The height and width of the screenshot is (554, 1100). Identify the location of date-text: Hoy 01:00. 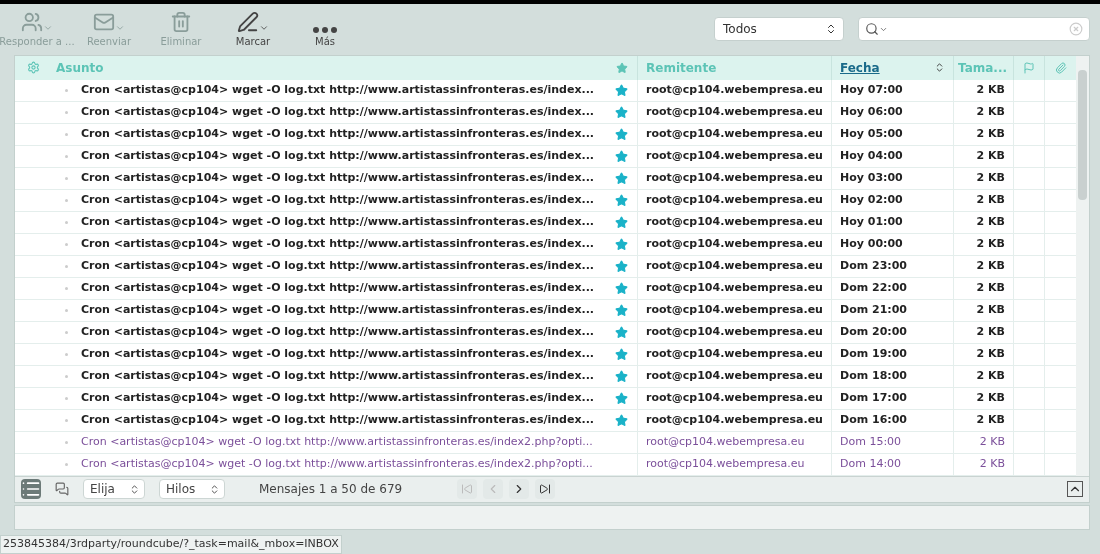
(892, 222).